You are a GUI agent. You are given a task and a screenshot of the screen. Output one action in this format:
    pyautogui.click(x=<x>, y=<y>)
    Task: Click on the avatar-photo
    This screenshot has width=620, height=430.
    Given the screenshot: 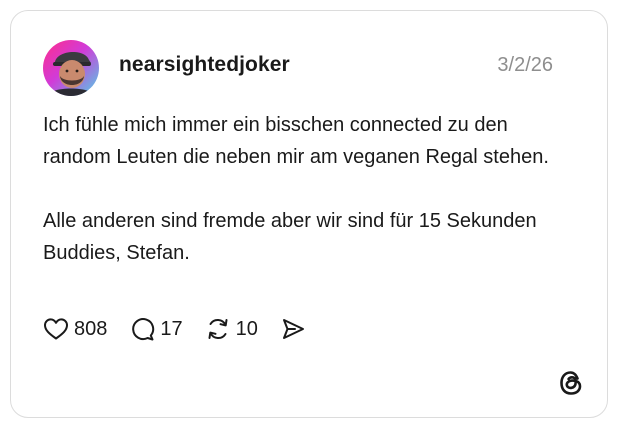 What is the action you would take?
    pyautogui.click(x=71, y=73)
    